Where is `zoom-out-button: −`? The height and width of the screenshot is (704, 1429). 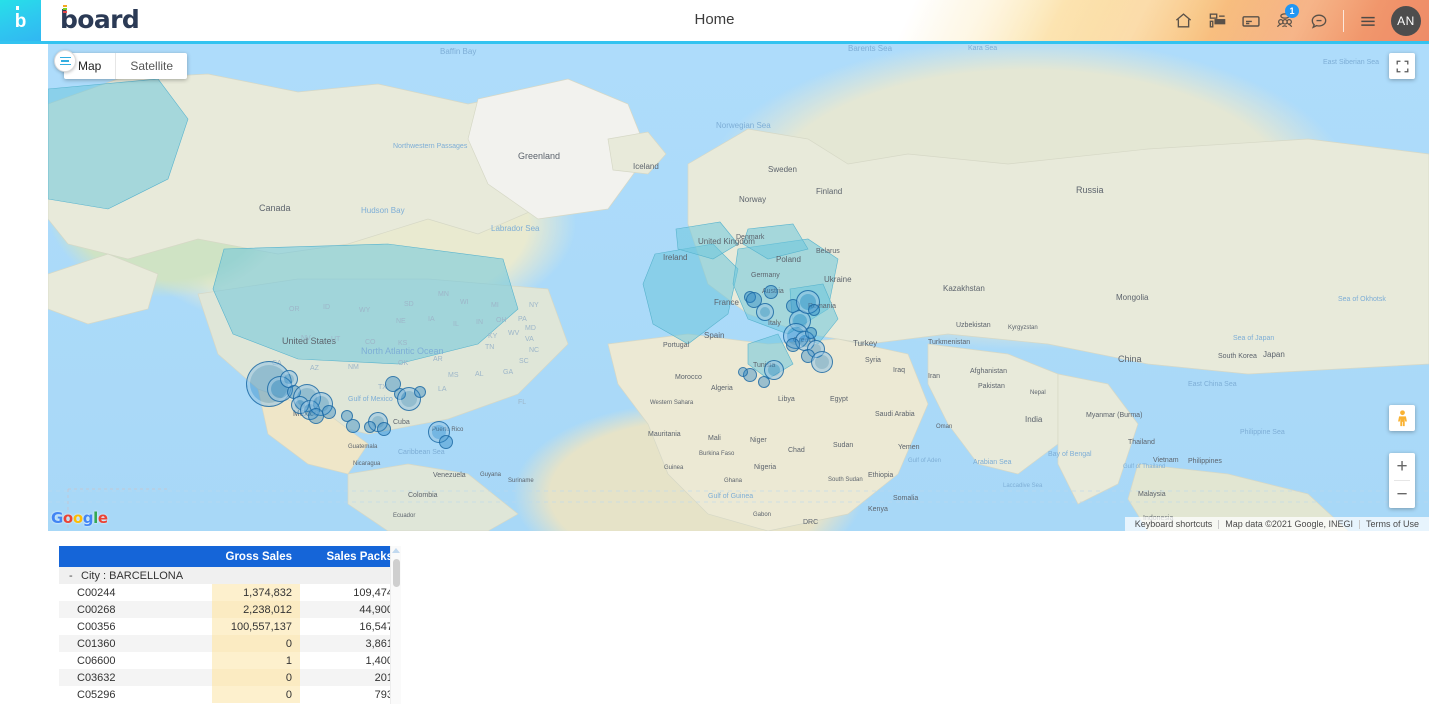 zoom-out-button: − is located at coordinates (1402, 494).